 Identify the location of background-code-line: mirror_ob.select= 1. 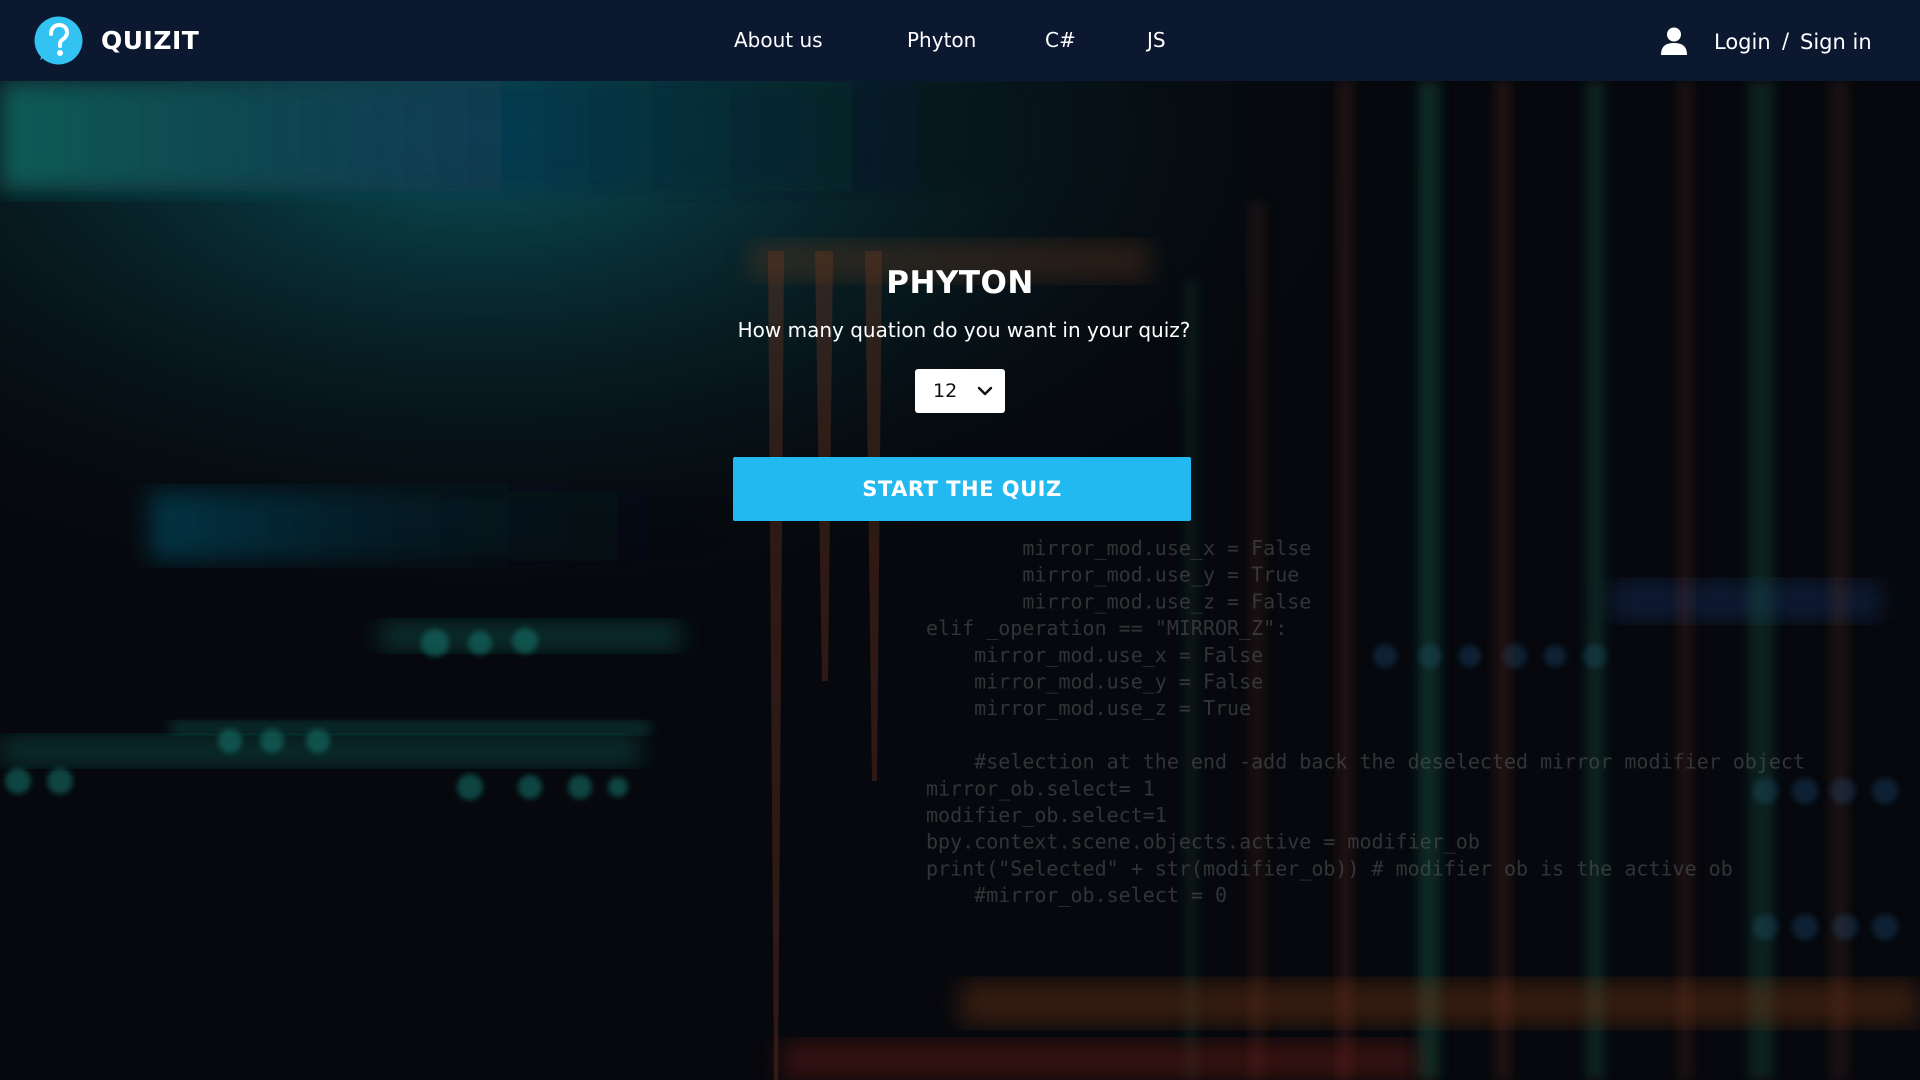
(1040, 788).